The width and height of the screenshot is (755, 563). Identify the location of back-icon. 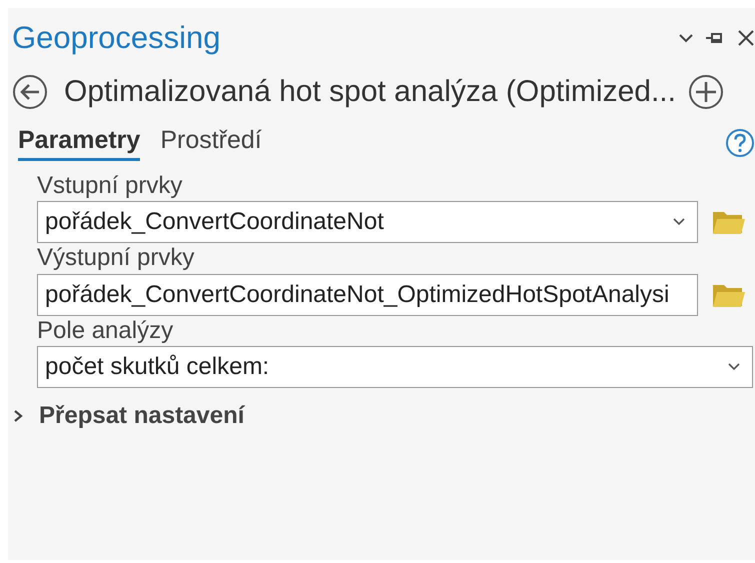
(30, 92).